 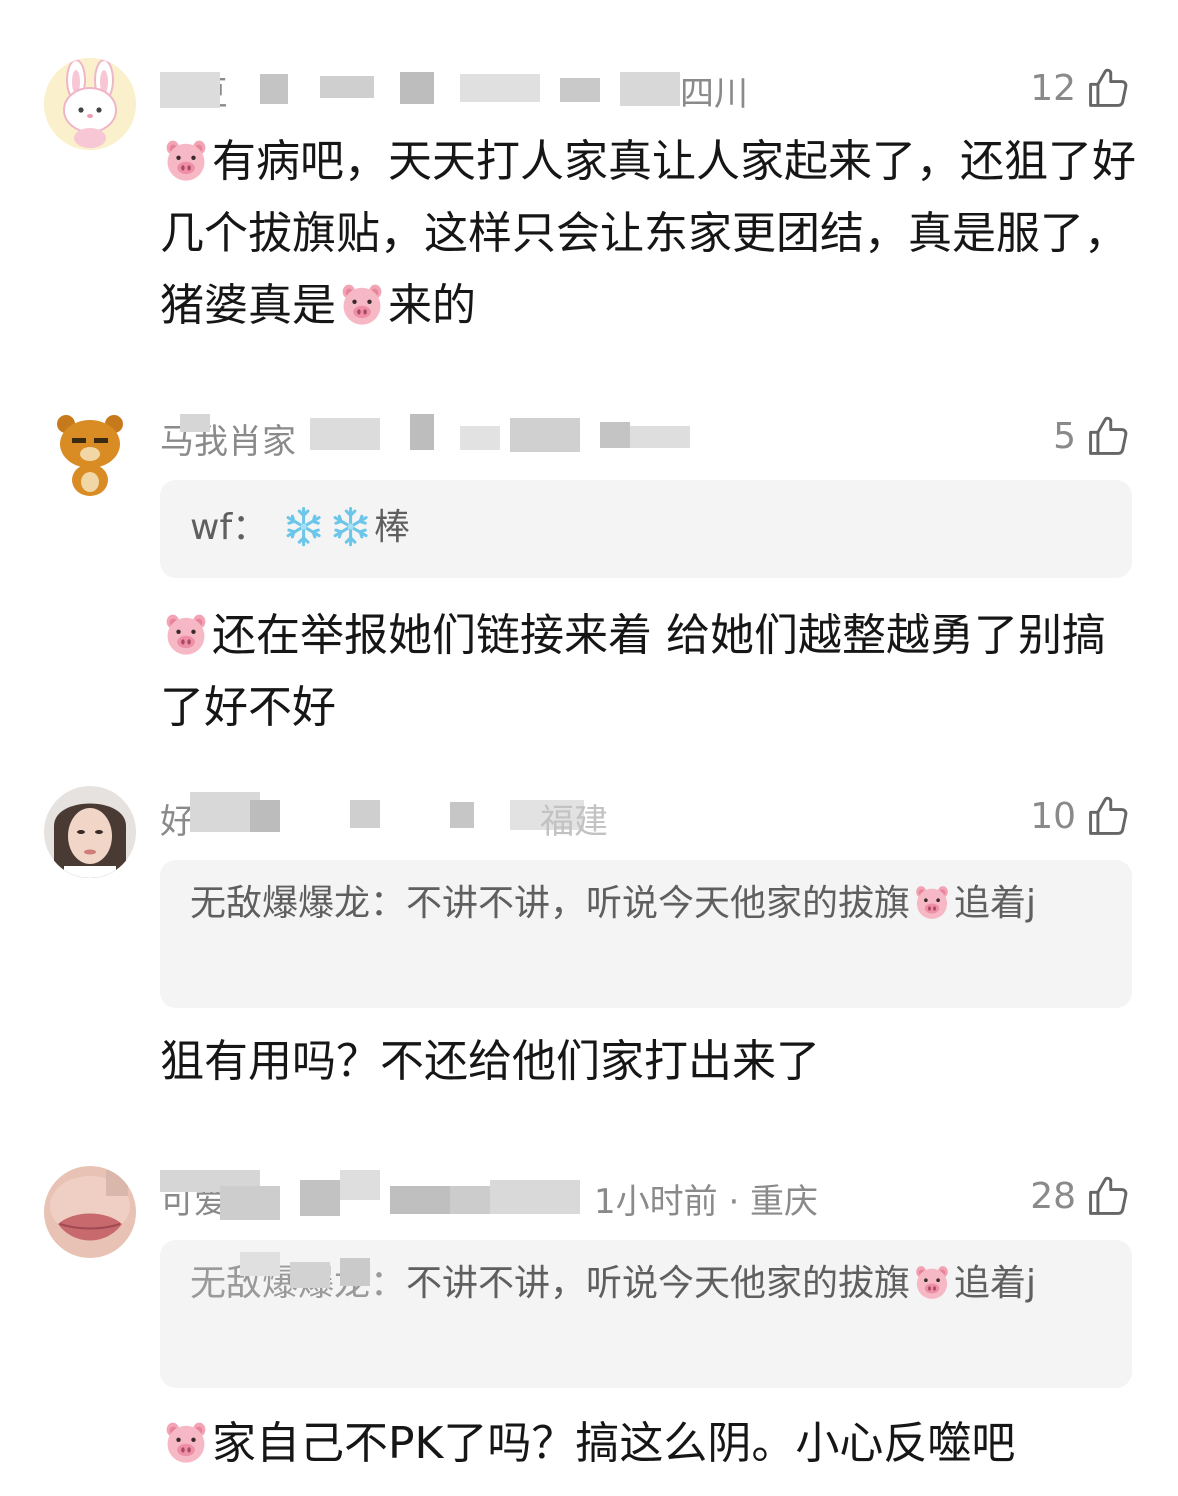 I want to click on comment-meta: 马我肖家 5, so click(x=645, y=436).